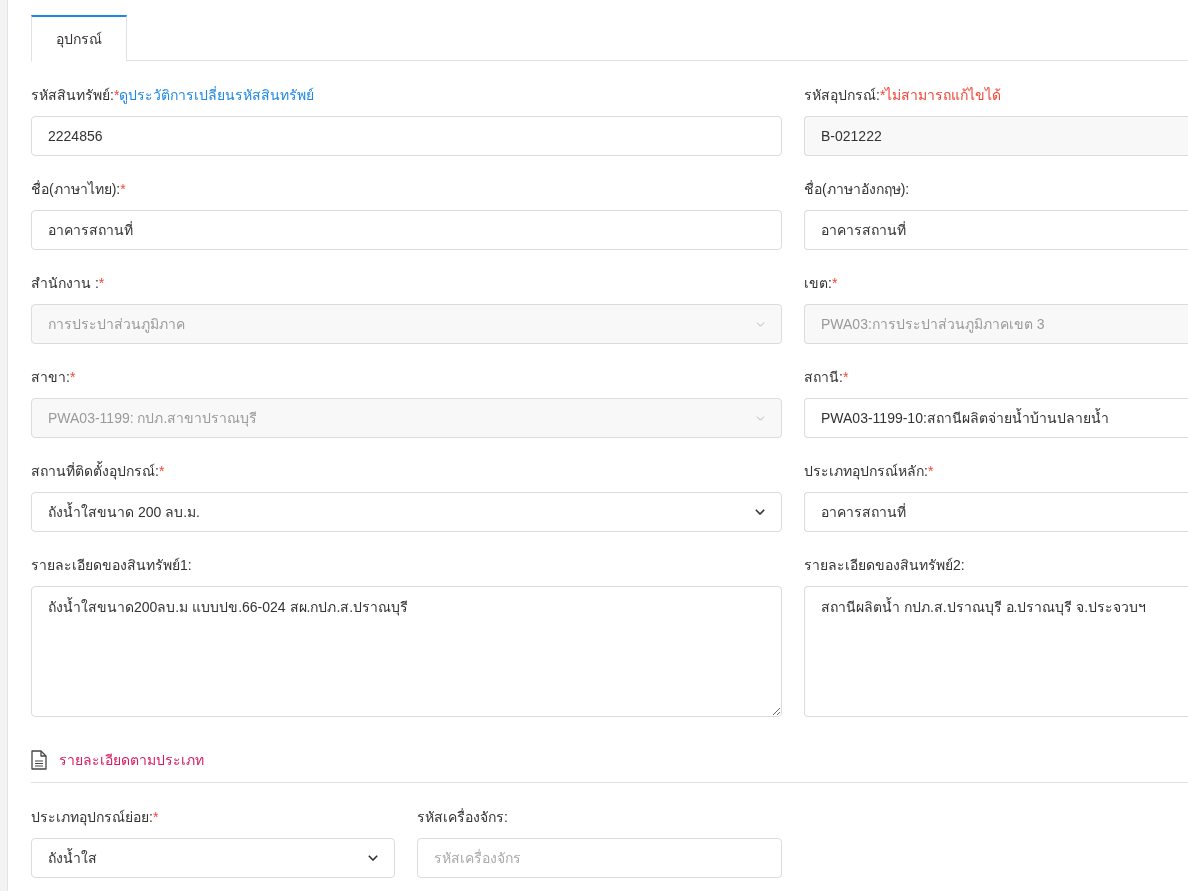 The height and width of the screenshot is (891, 1188). Describe the element at coordinates (76, 189) in the screenshot. I see `field-label: ชื่อ(ภาษาไทย):` at that location.